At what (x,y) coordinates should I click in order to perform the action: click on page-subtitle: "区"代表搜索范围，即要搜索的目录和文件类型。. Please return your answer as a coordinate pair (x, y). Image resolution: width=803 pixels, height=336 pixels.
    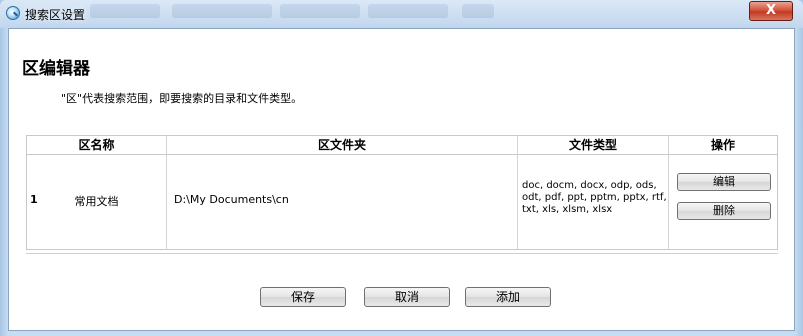
    Looking at the image, I should click on (182, 98).